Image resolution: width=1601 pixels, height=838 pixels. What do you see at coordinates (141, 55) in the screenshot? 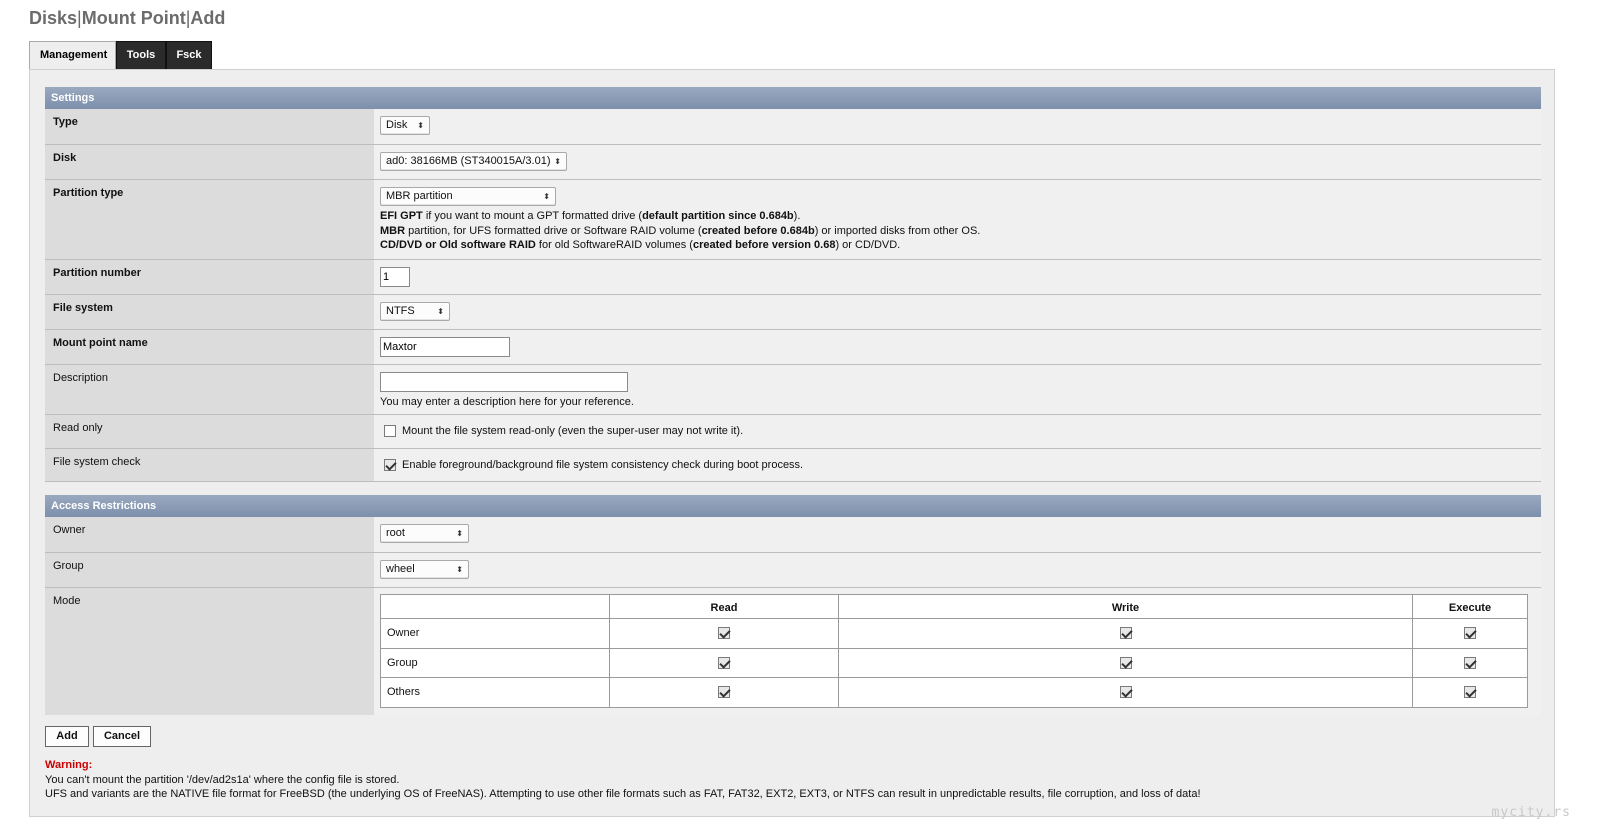
I see `tab-tools: Tools` at bounding box center [141, 55].